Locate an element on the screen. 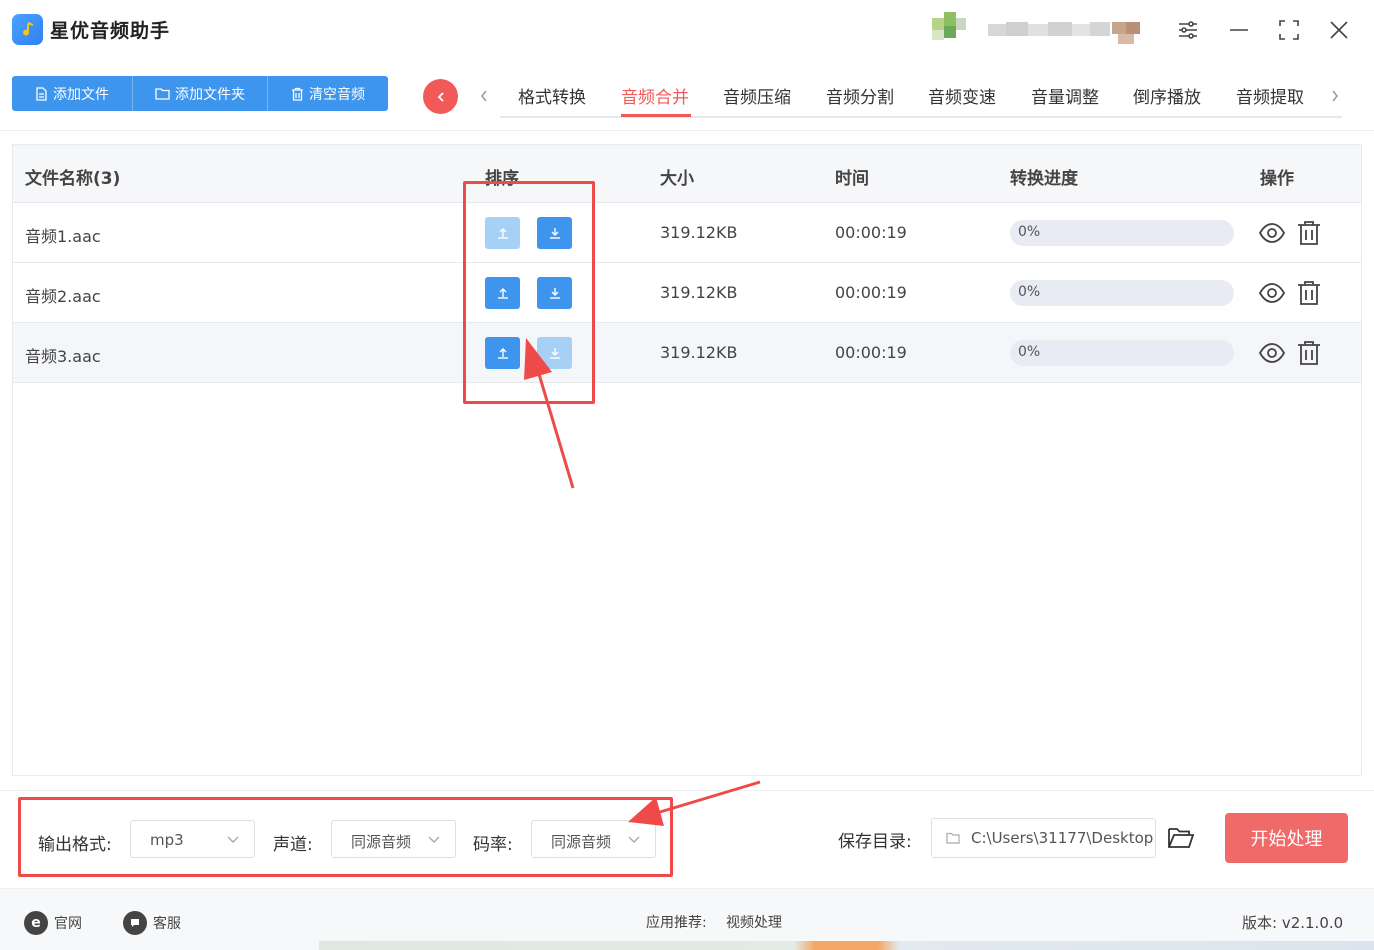 This screenshot has width=1374, height=950. settings-sliders-icon is located at coordinates (1188, 30).